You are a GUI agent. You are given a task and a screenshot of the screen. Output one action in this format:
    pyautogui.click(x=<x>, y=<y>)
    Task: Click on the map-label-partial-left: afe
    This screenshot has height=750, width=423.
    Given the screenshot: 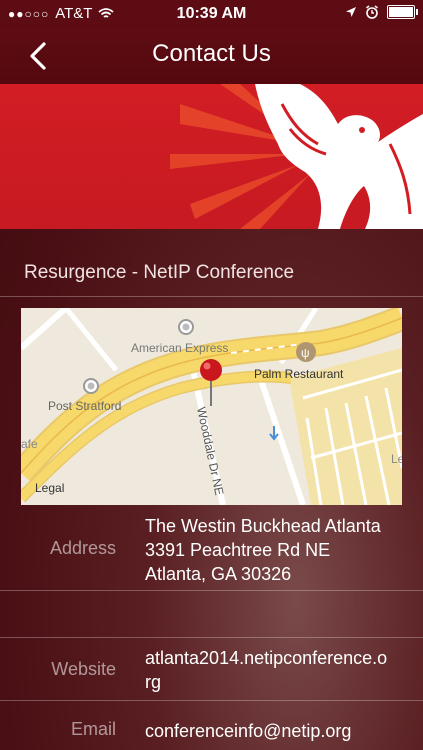 What is the action you would take?
    pyautogui.click(x=29, y=444)
    